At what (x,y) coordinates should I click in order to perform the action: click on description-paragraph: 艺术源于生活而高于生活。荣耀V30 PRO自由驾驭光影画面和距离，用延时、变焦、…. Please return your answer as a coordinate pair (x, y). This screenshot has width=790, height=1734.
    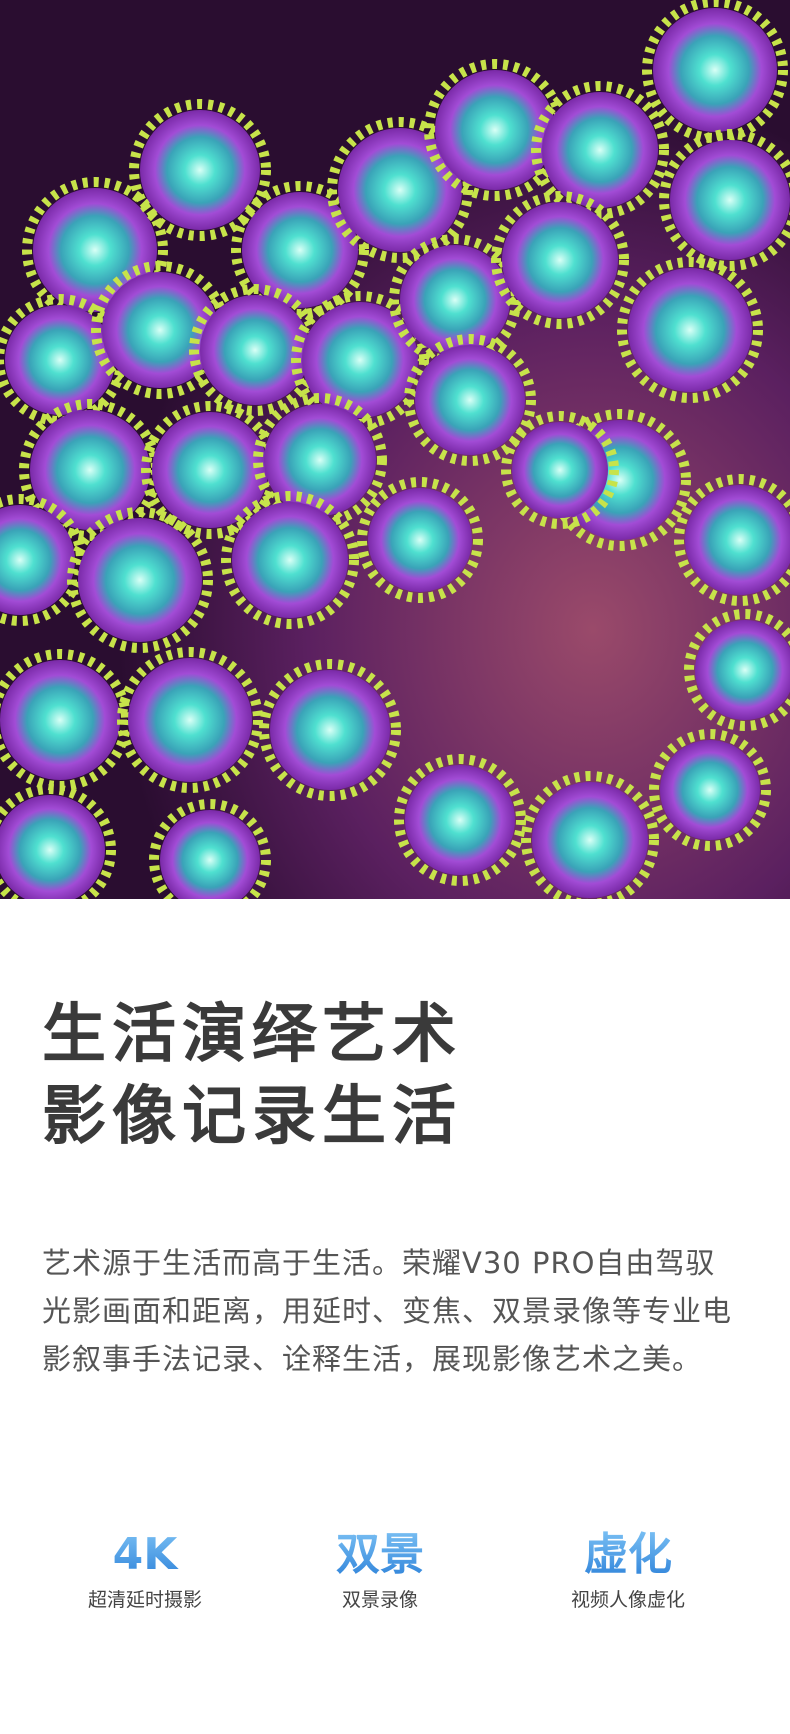
    Looking at the image, I should click on (387, 1311).